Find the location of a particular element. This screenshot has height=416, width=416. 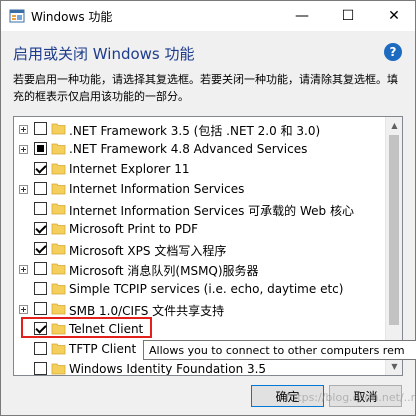

window-title: Windows 功能 is located at coordinates (72, 17).